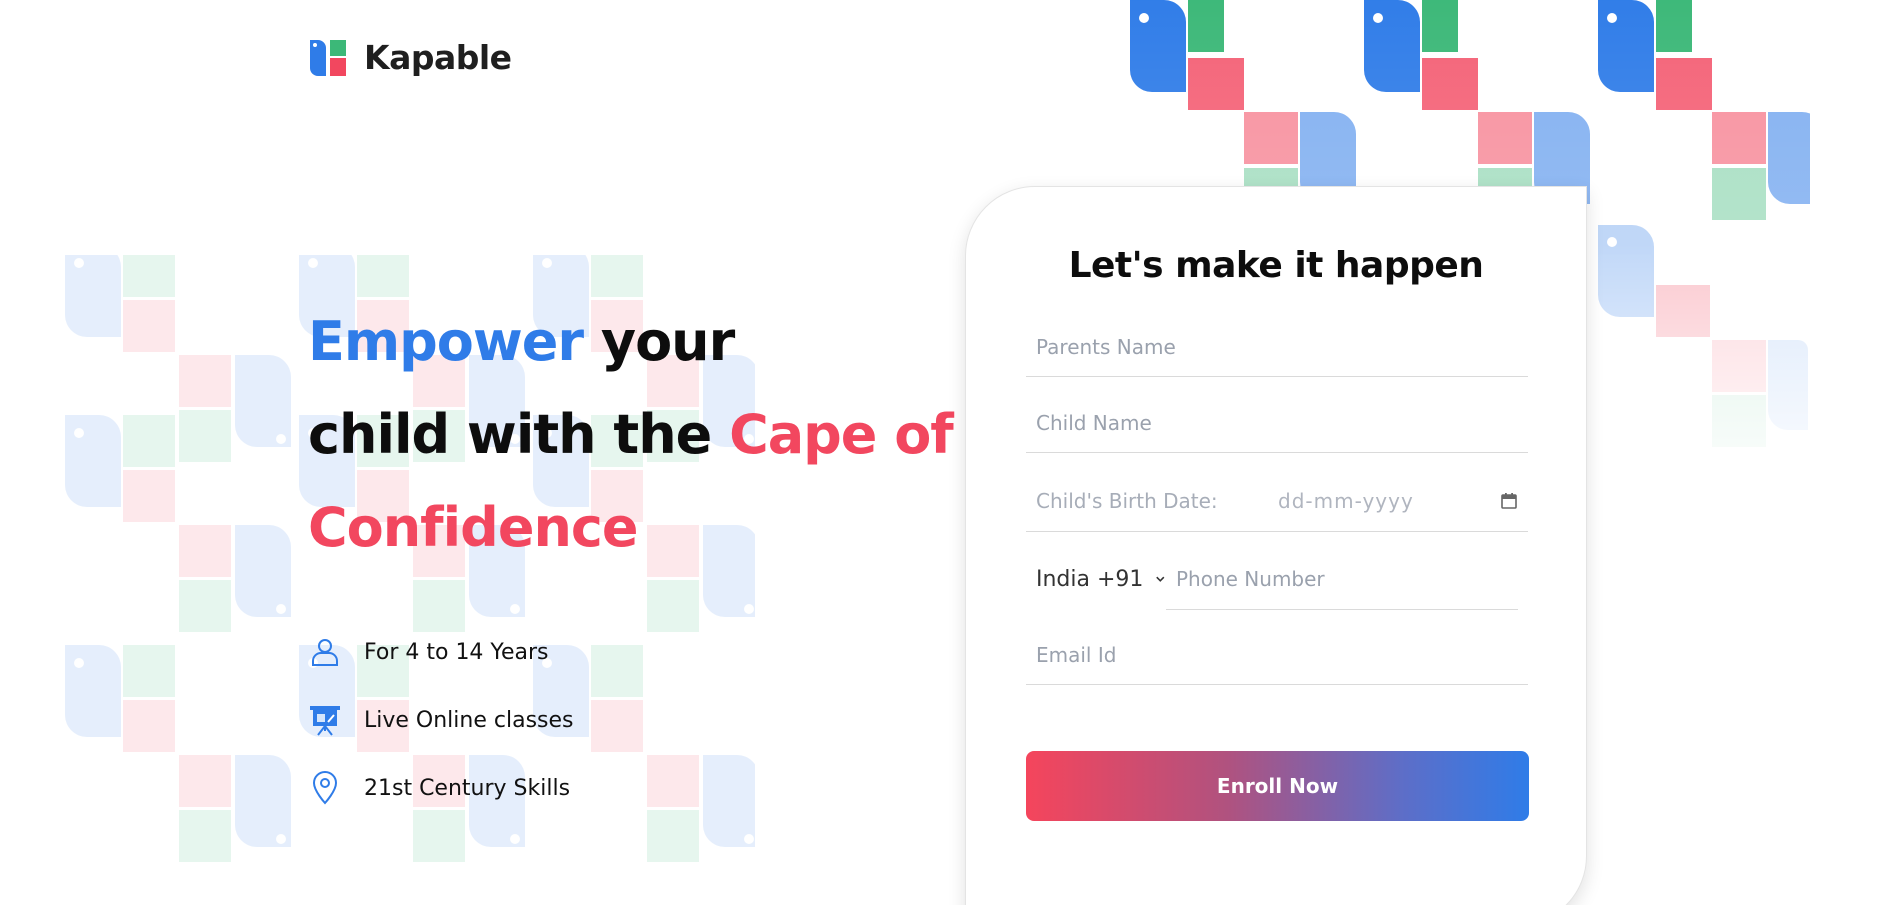 This screenshot has width=1895, height=905. I want to click on feature-item-skills: 21st Century Skills, so click(638, 788).